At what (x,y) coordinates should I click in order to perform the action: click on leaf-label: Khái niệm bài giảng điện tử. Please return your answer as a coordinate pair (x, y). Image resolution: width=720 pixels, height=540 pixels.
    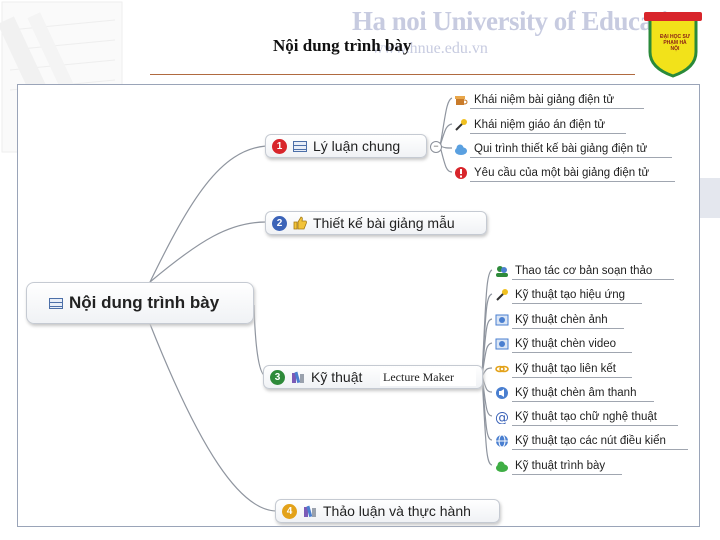
    Looking at the image, I should click on (544, 100).